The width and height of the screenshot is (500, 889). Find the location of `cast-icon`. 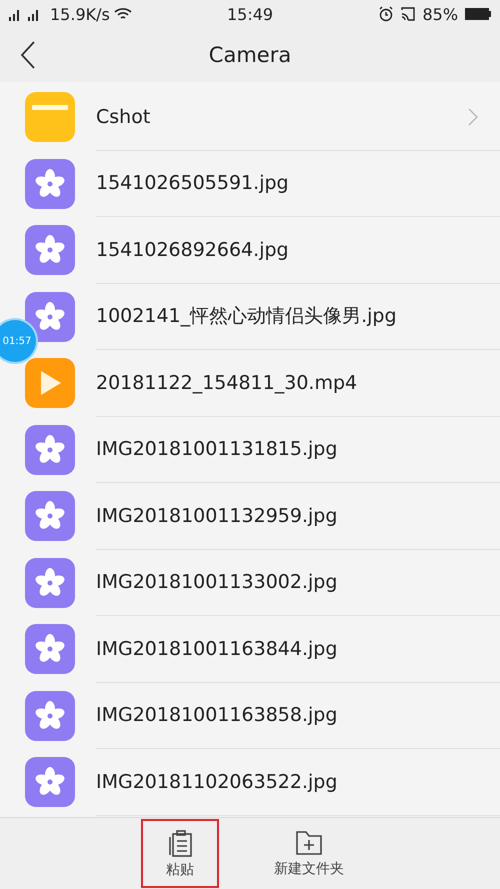

cast-icon is located at coordinates (408, 14).